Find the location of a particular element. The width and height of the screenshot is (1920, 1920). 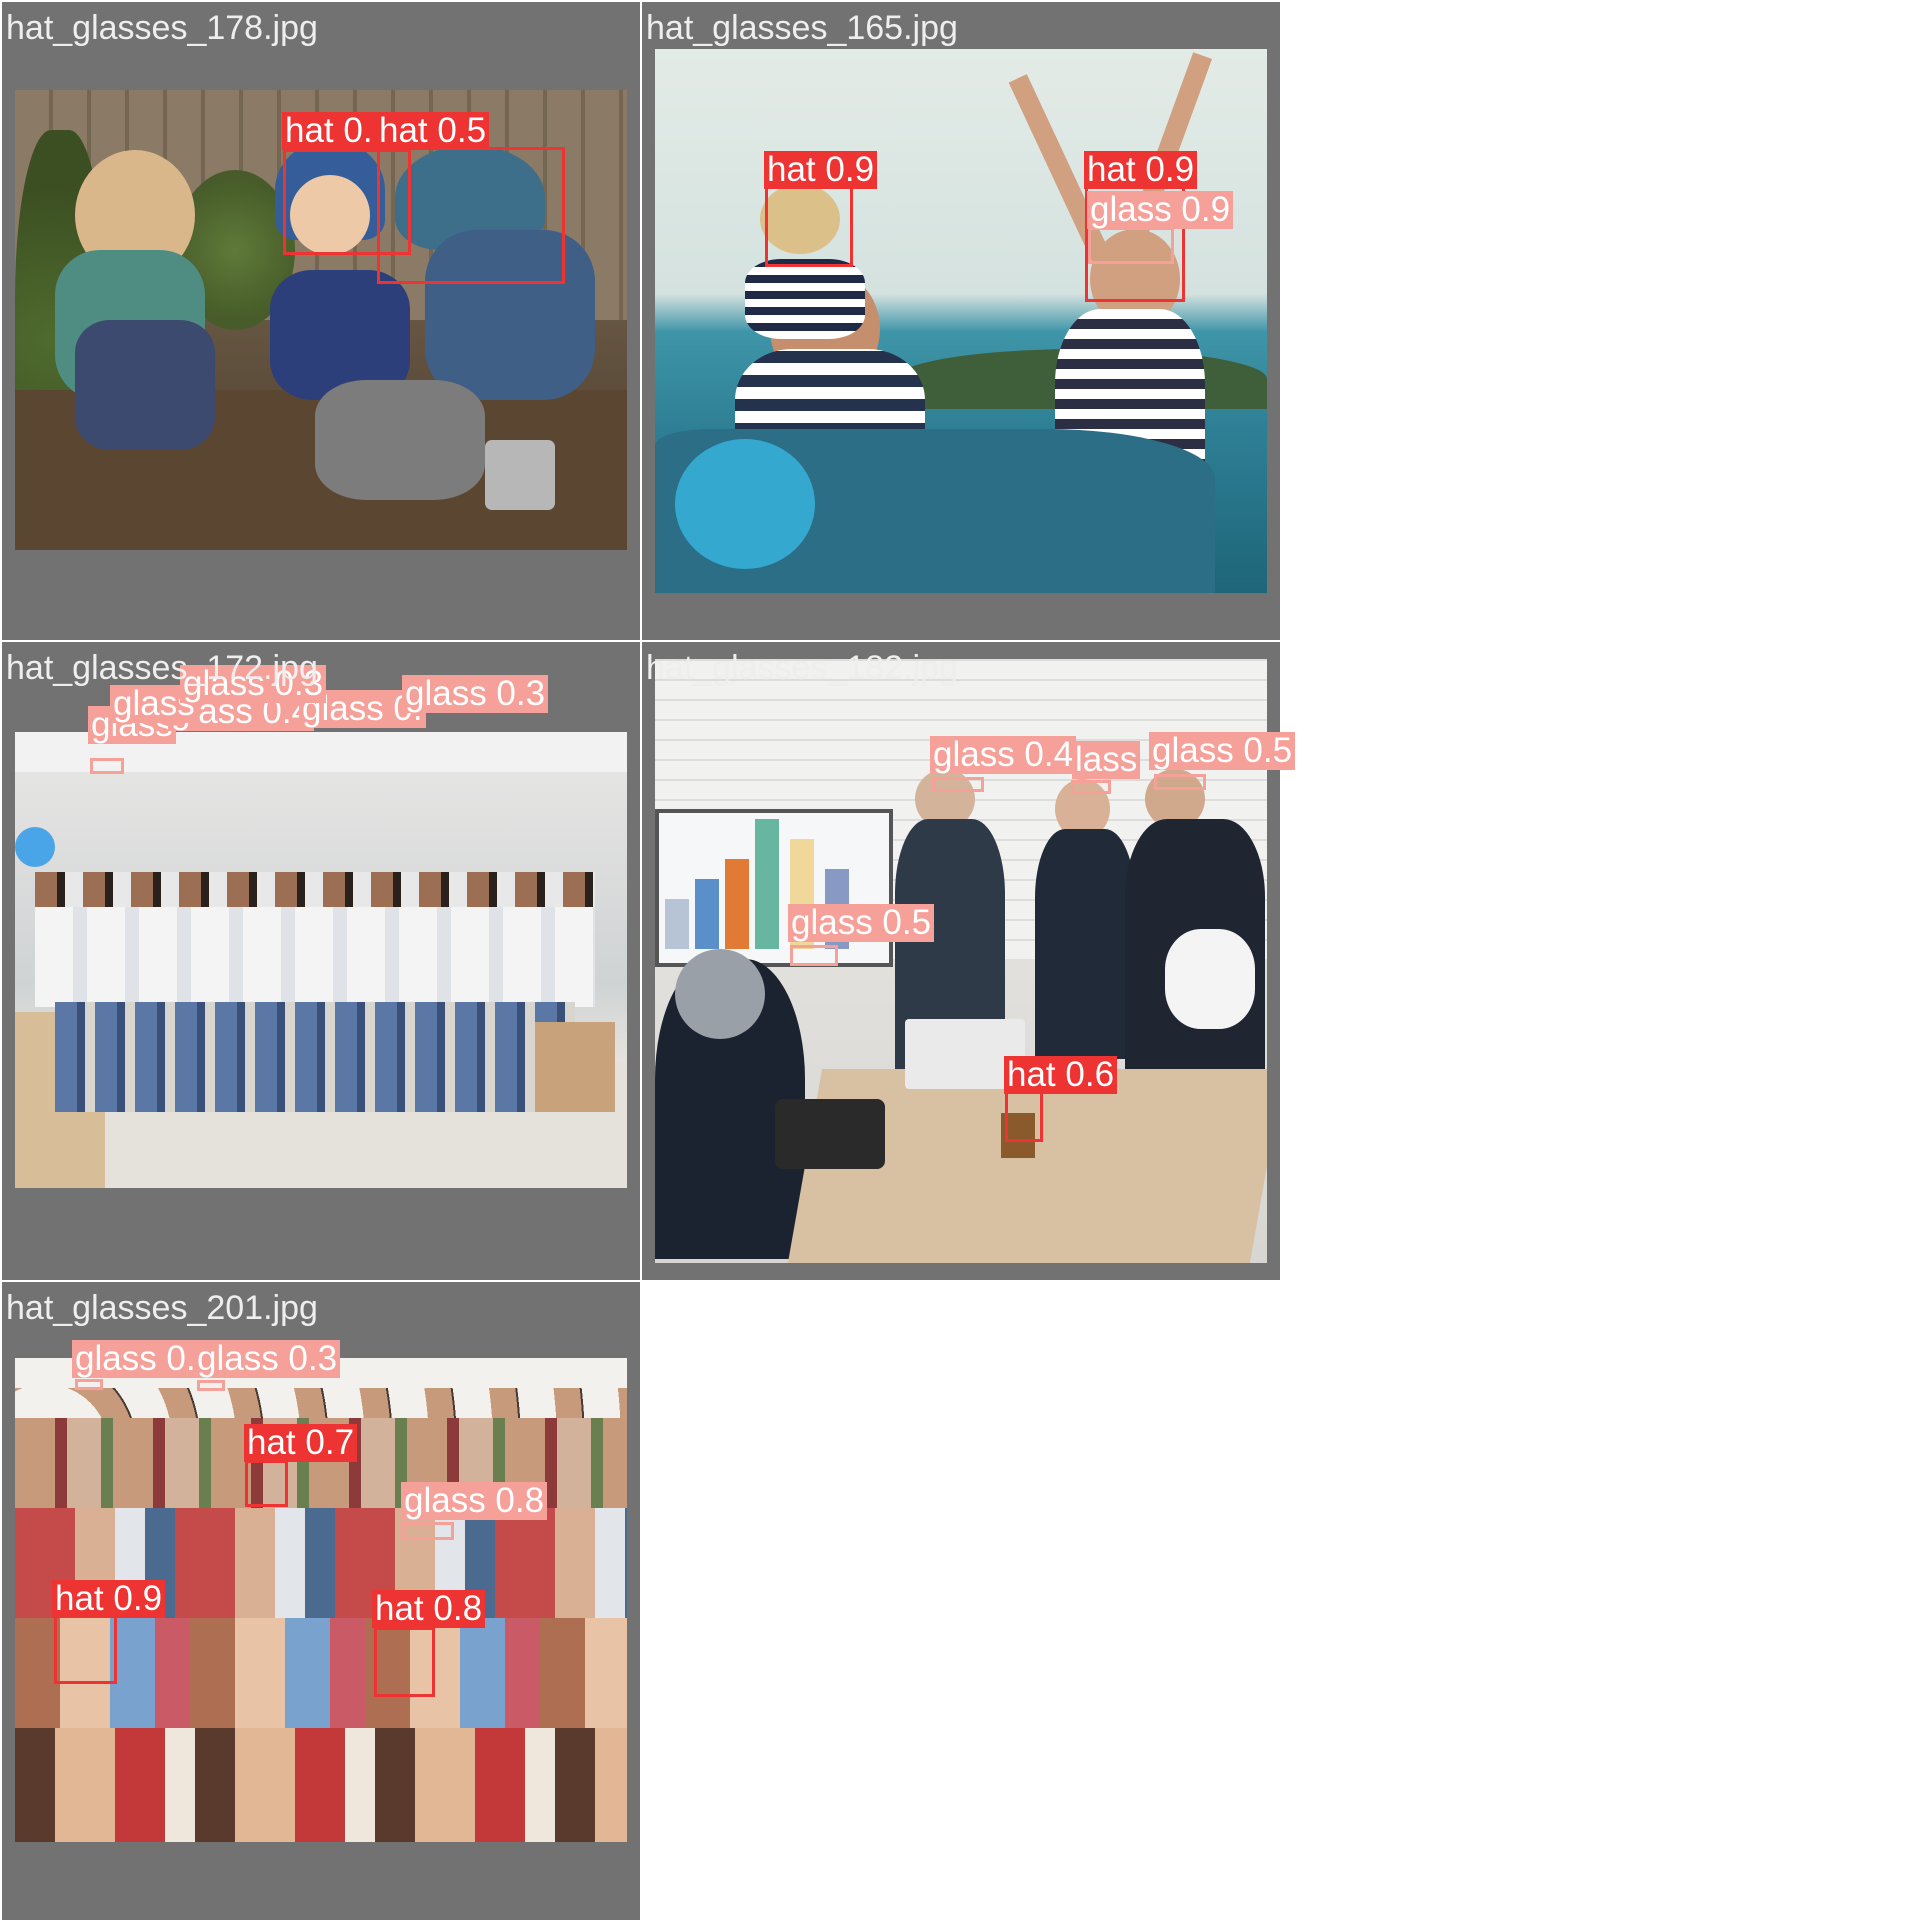

detection-label: glass 0.4 is located at coordinates (1003, 755).